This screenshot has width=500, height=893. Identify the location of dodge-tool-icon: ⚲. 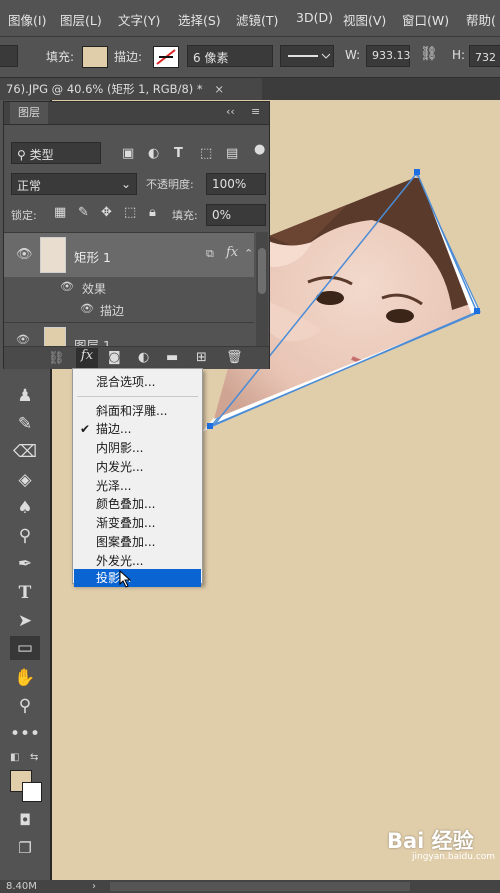
(25, 536).